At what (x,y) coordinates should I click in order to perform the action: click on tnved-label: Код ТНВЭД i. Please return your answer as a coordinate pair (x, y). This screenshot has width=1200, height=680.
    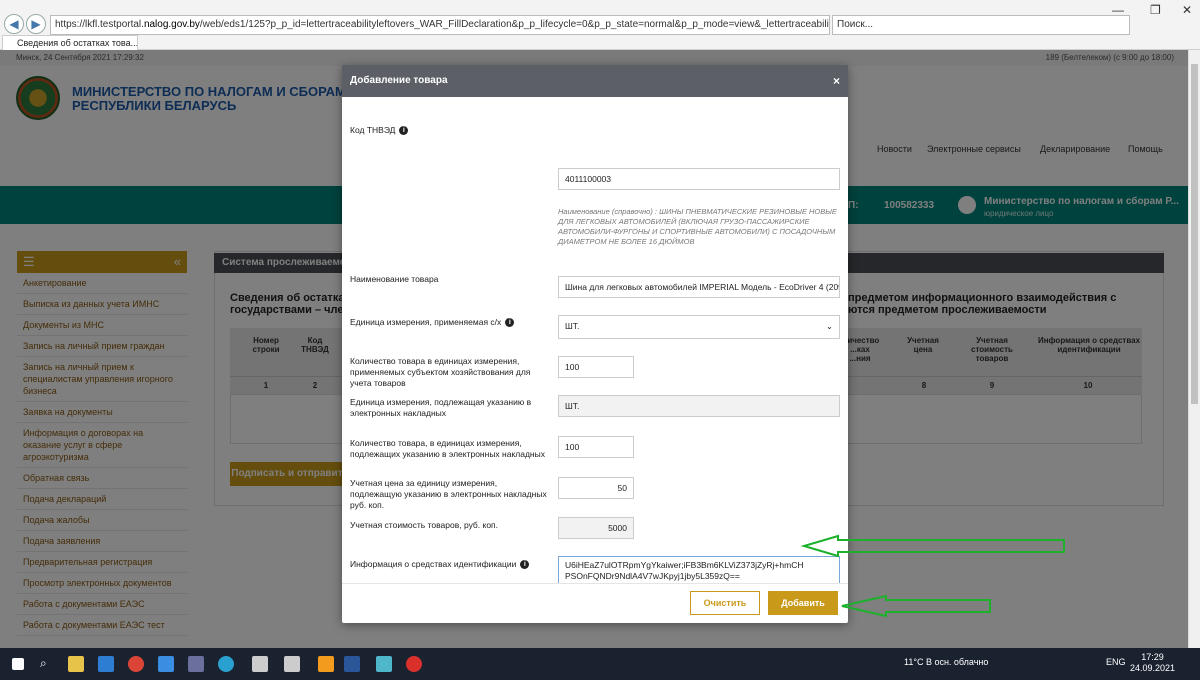
    Looking at the image, I should click on (379, 130).